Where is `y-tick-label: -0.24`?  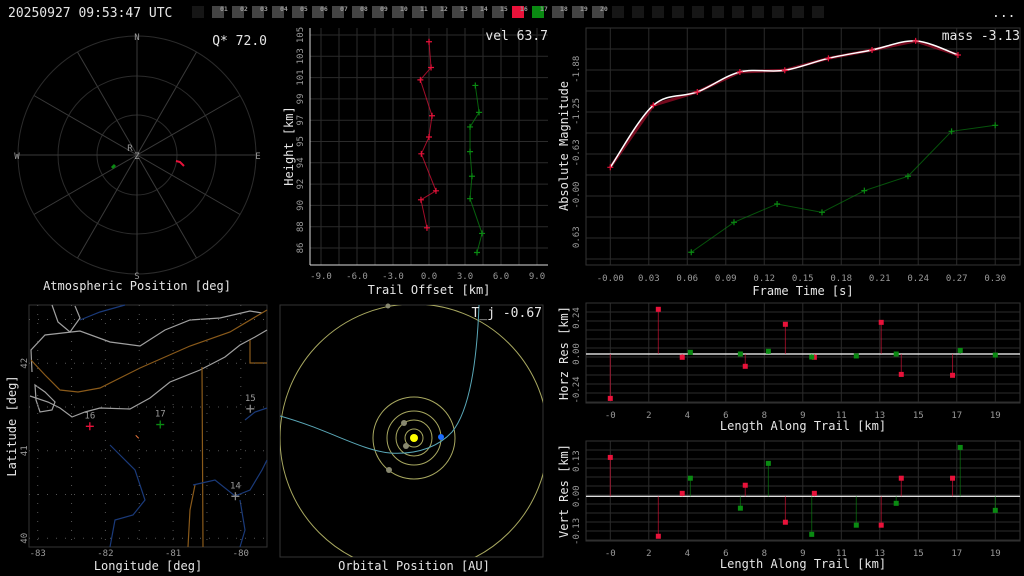
y-tick-label: -0.24 is located at coordinates (577, 389).